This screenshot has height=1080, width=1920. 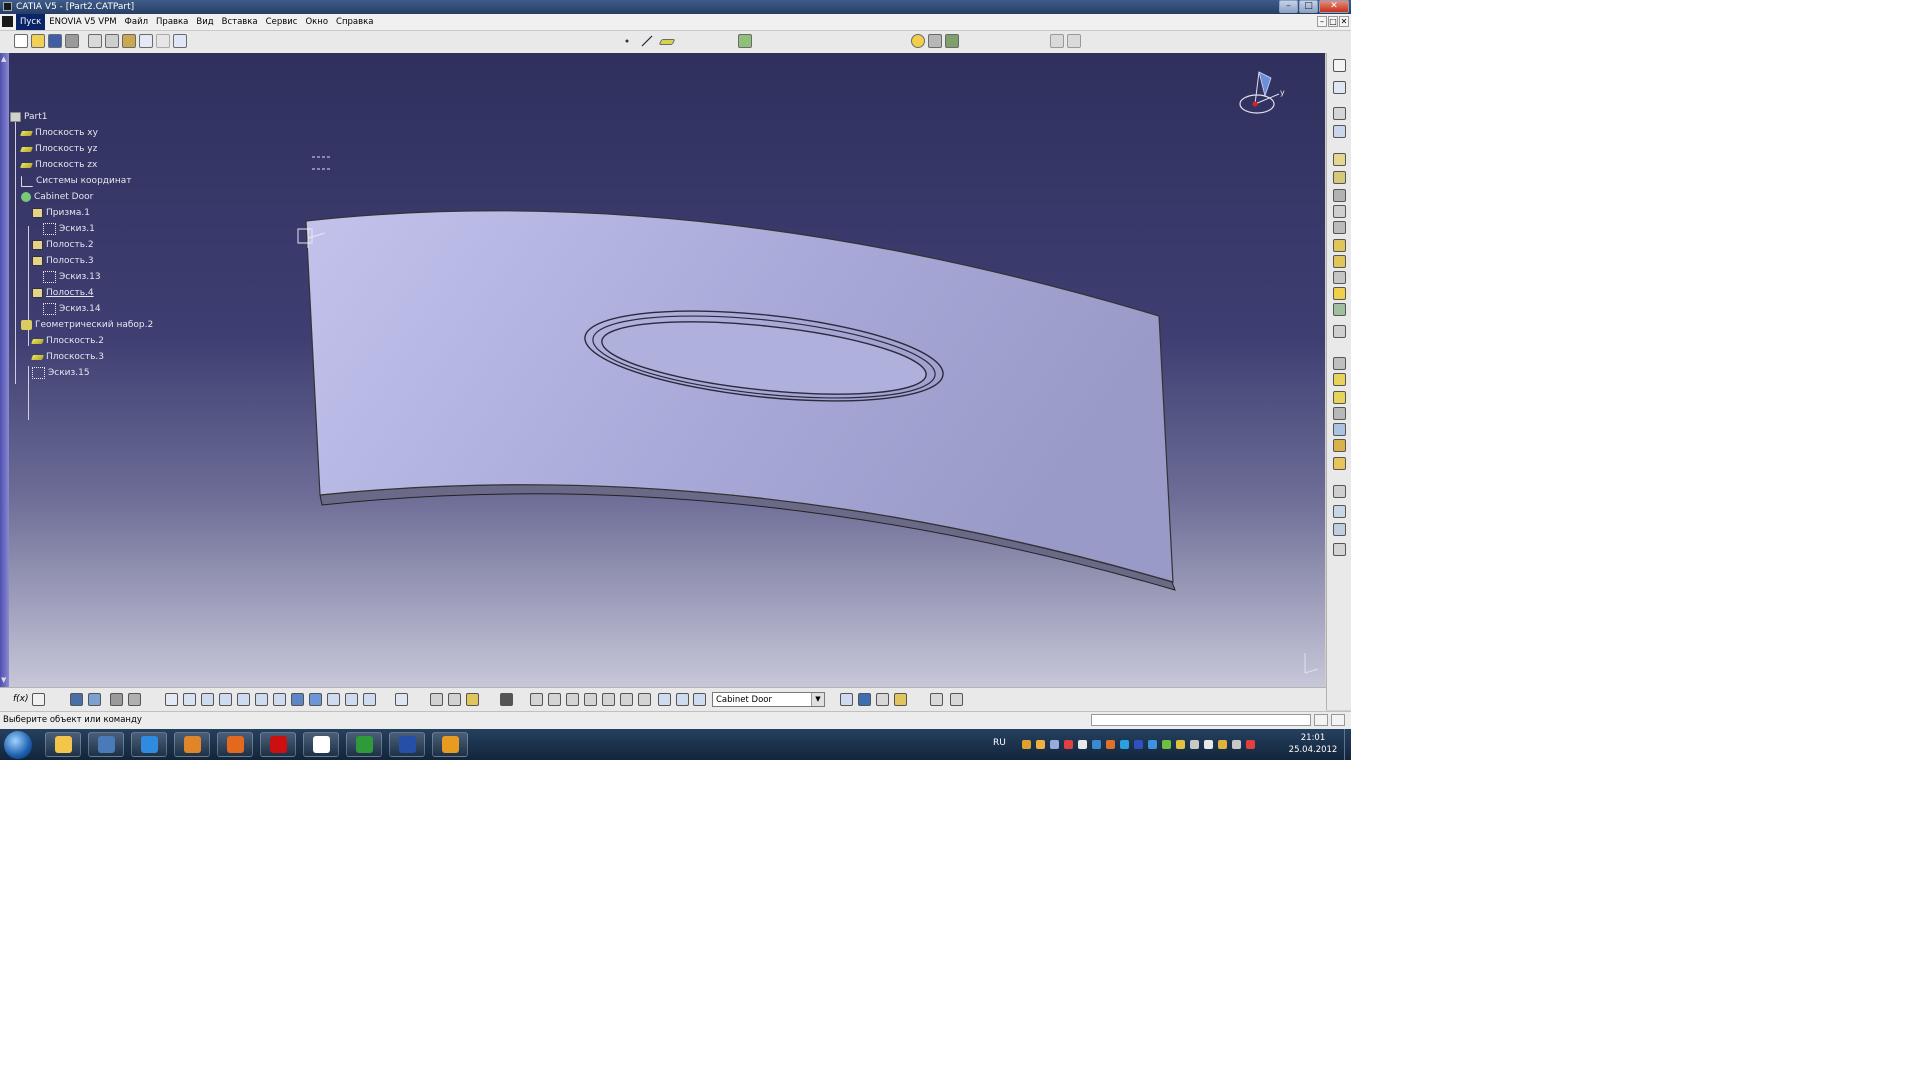 What do you see at coordinates (1288, 6) in the screenshot?
I see `minimize-button: –` at bounding box center [1288, 6].